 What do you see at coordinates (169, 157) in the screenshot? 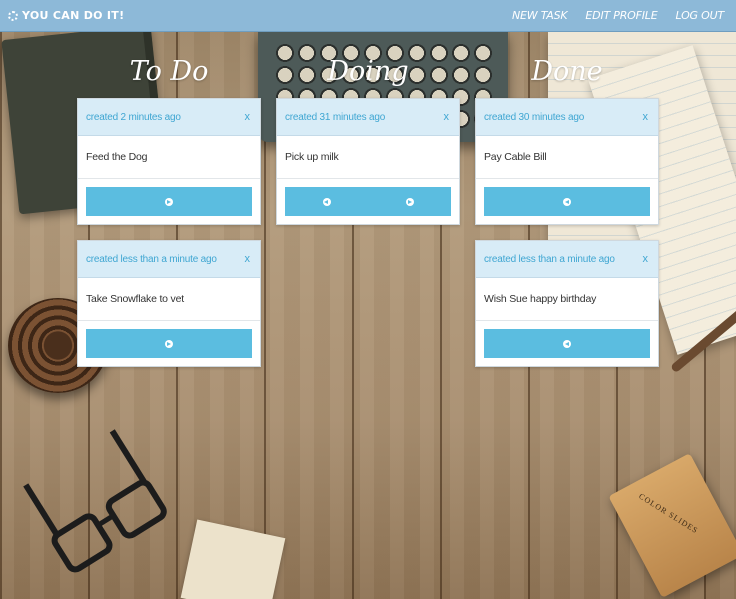
I see `task-text: Feed the Dog` at bounding box center [169, 157].